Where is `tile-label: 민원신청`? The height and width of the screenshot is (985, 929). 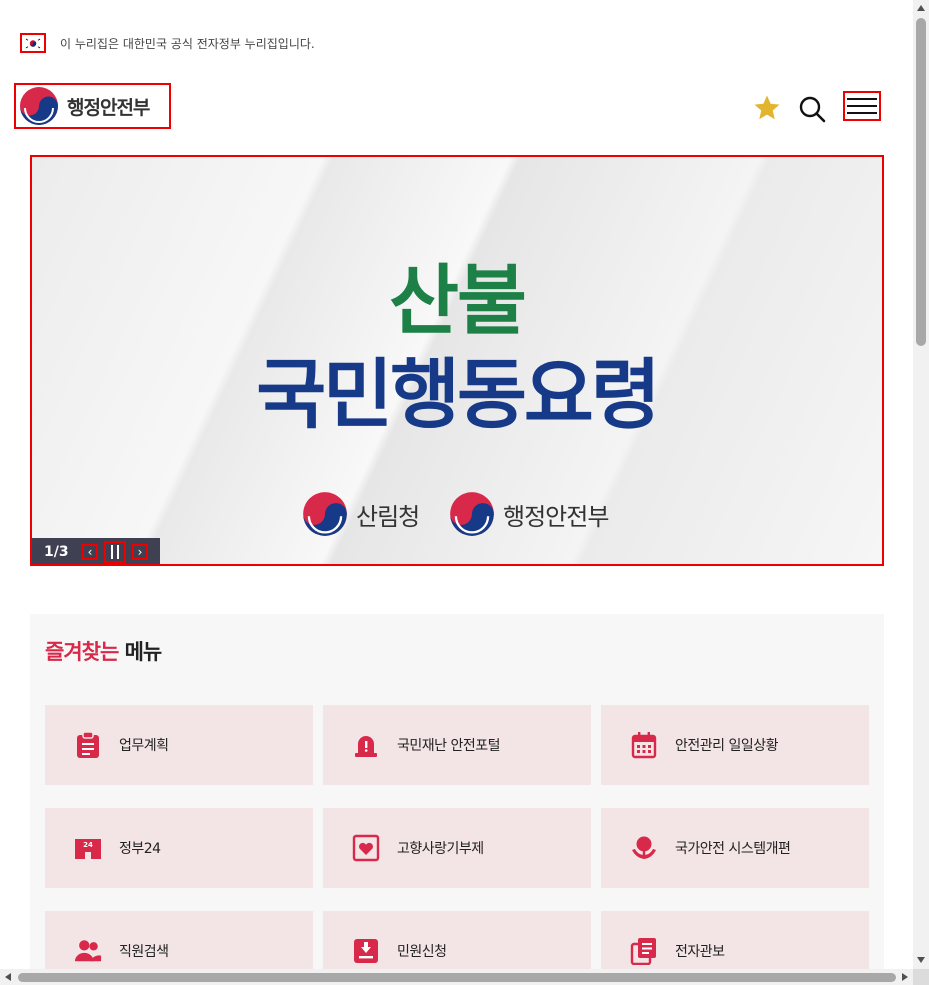 tile-label: 민원신청 is located at coordinates (422, 952).